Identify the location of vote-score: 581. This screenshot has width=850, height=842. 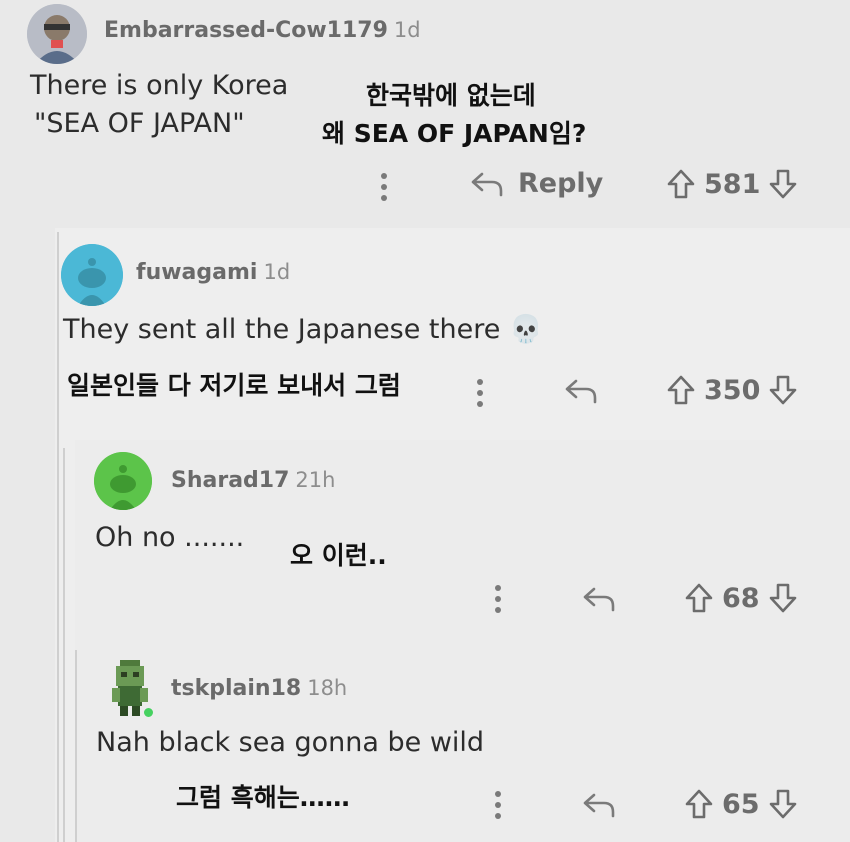
(732, 184).